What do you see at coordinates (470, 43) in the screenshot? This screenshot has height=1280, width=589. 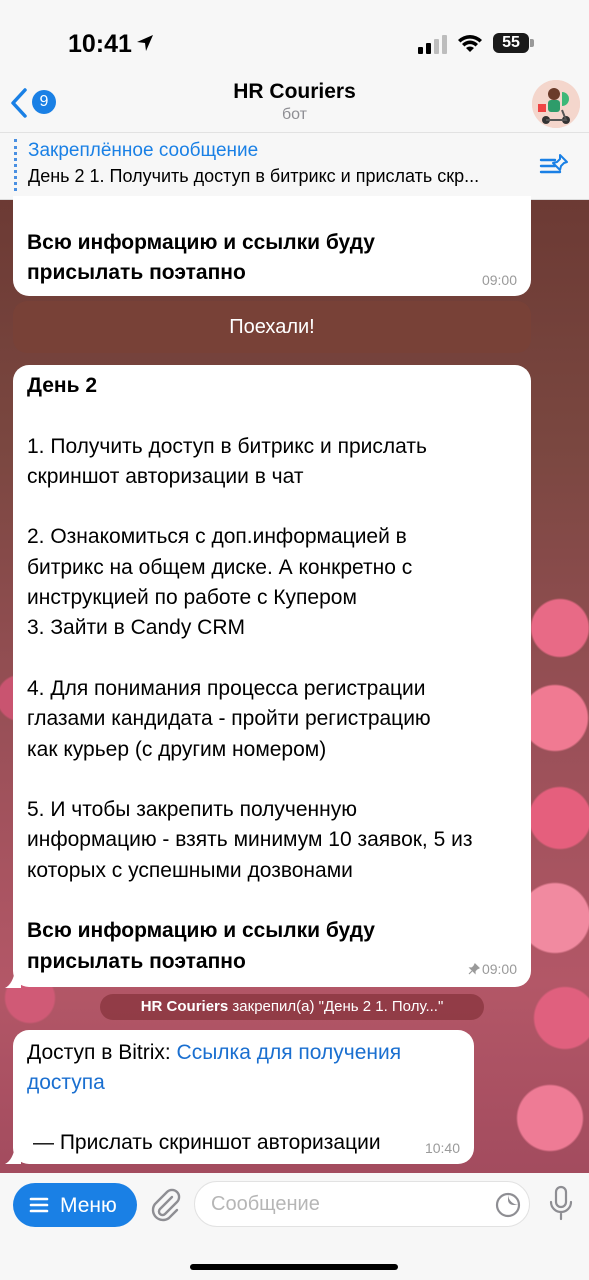 I see `wifi-icon` at bounding box center [470, 43].